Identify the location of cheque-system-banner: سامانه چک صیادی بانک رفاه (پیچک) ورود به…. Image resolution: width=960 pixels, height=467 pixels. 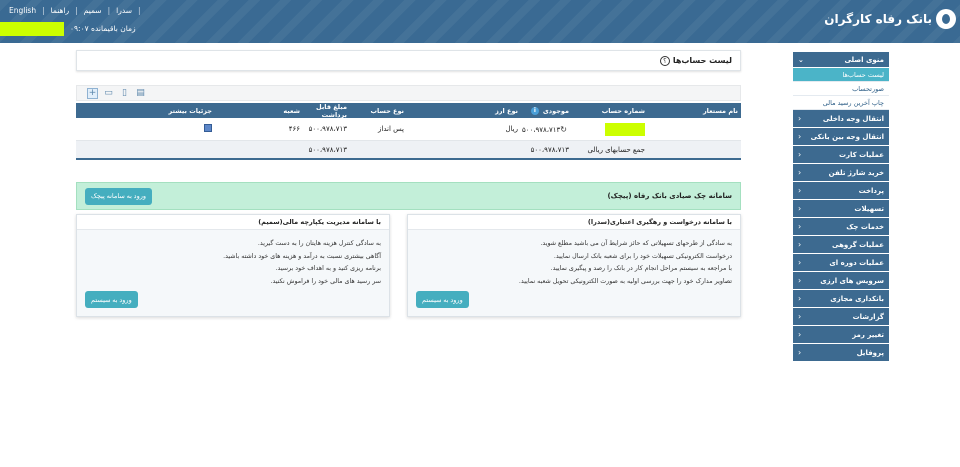
(408, 196).